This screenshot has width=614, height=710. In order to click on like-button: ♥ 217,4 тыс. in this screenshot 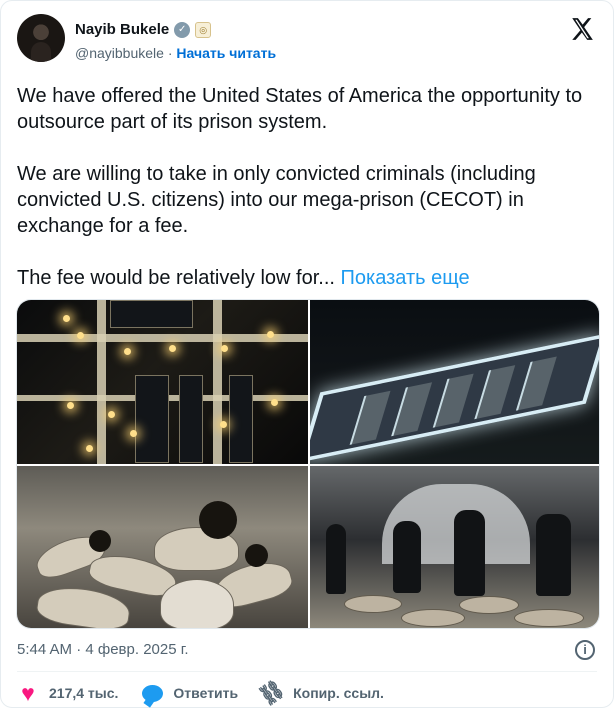, I will do `click(67, 693)`.